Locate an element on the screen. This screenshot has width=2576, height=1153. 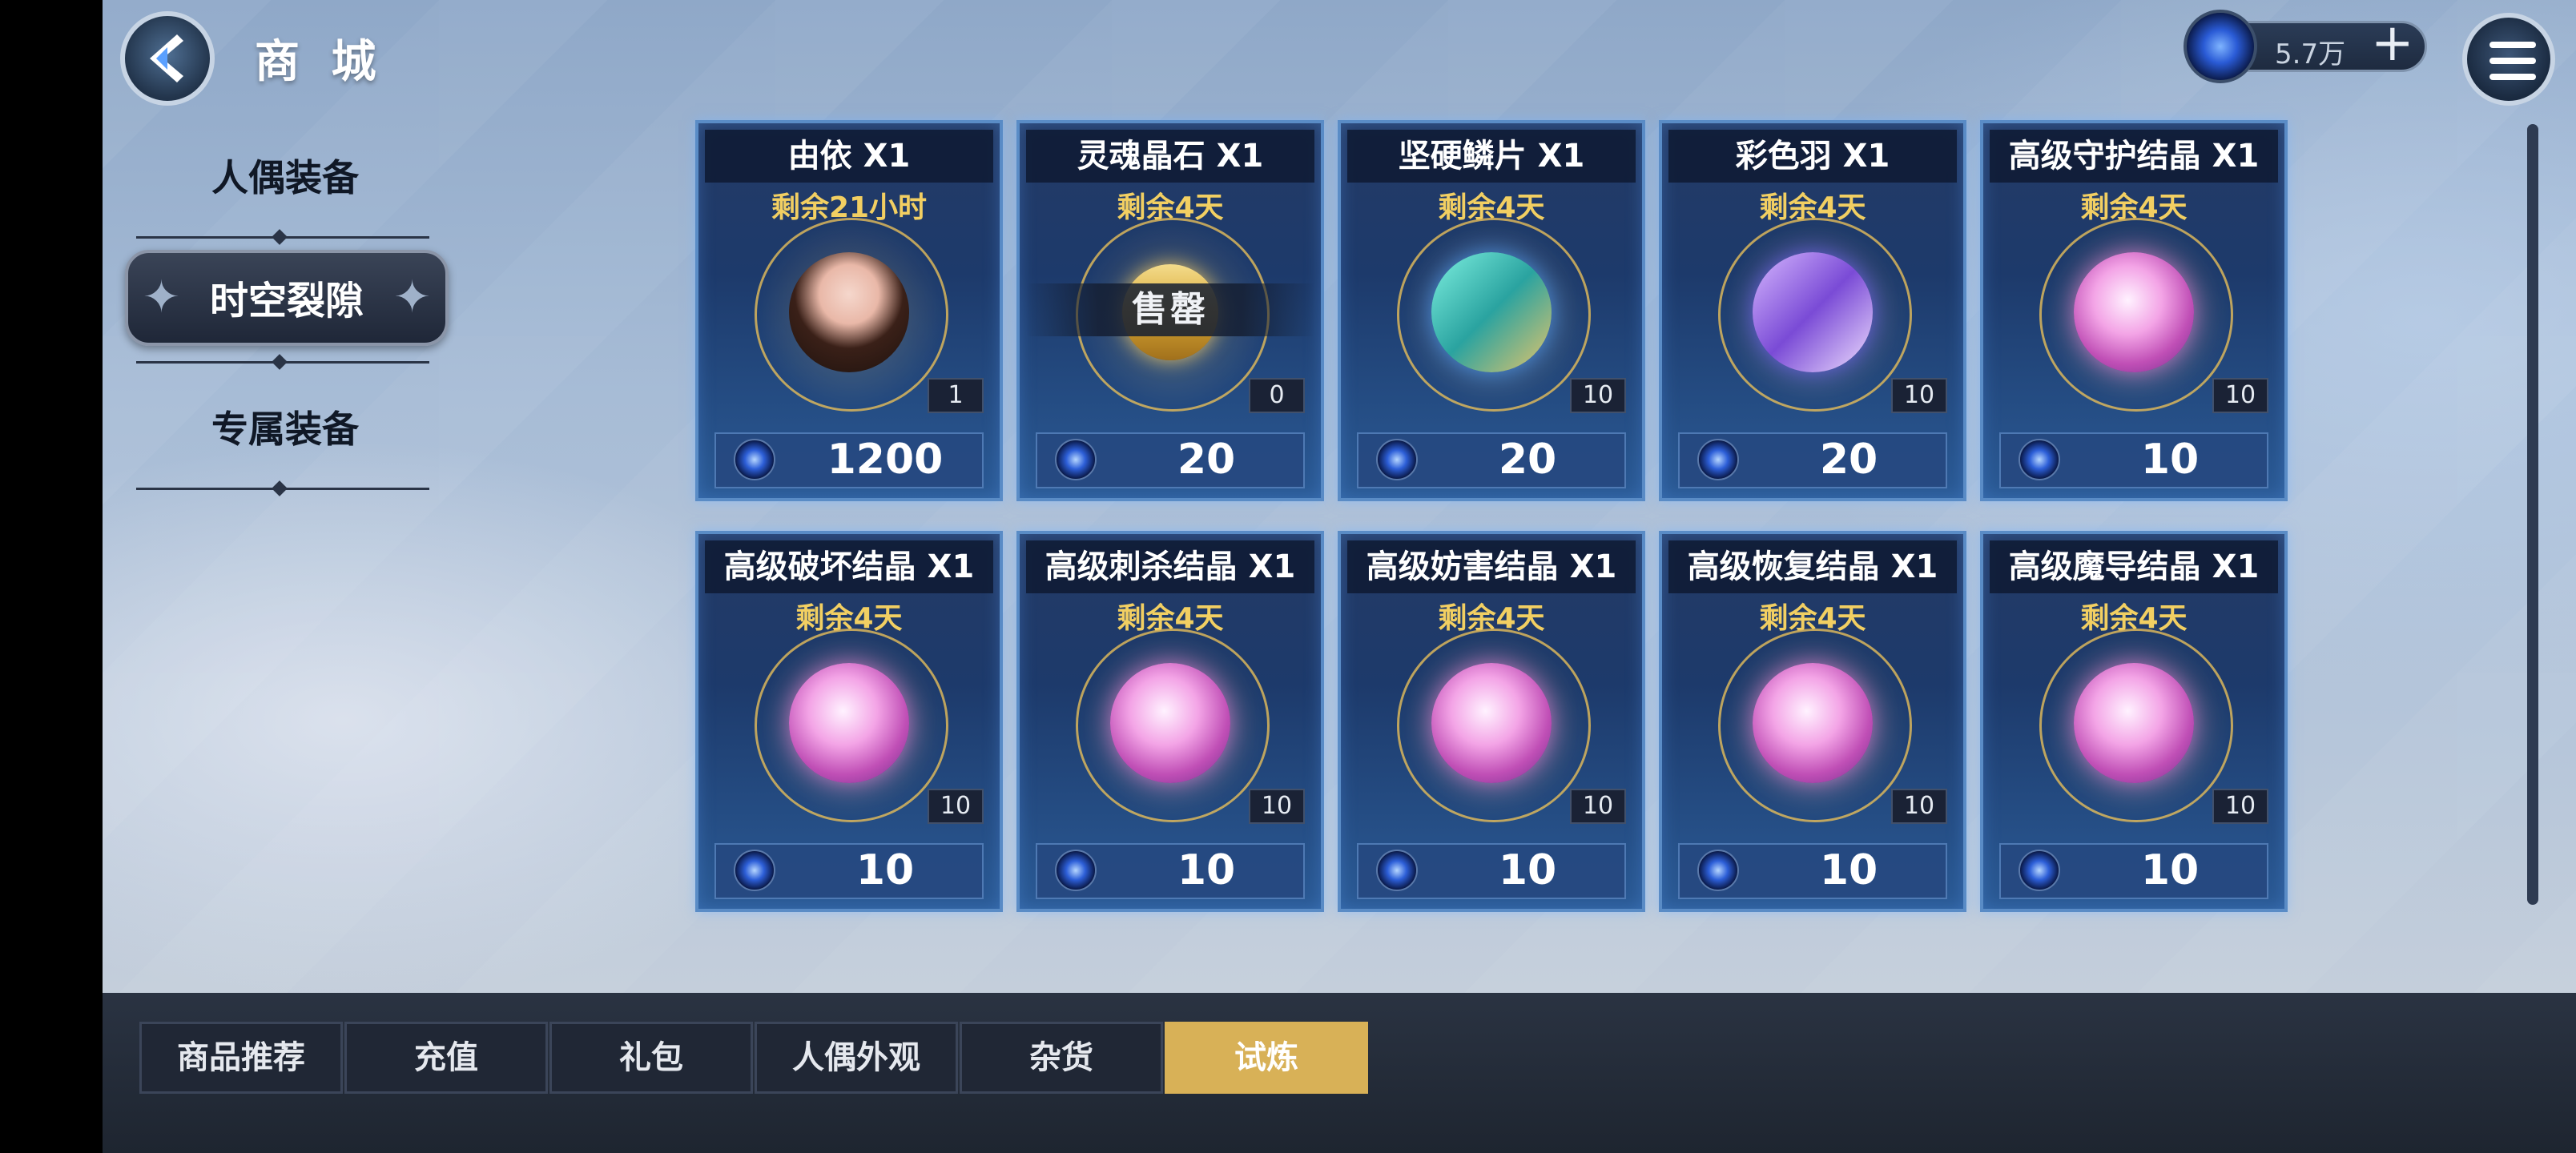
page-title: 商 城 is located at coordinates (319, 62).